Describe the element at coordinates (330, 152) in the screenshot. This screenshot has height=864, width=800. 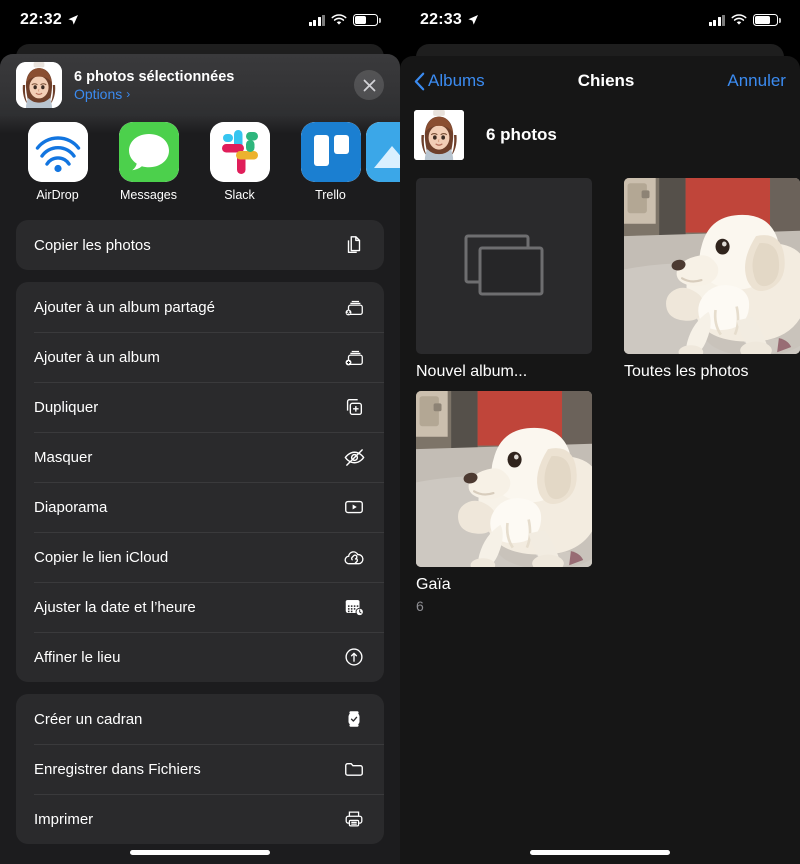
I see `trello-icon` at that location.